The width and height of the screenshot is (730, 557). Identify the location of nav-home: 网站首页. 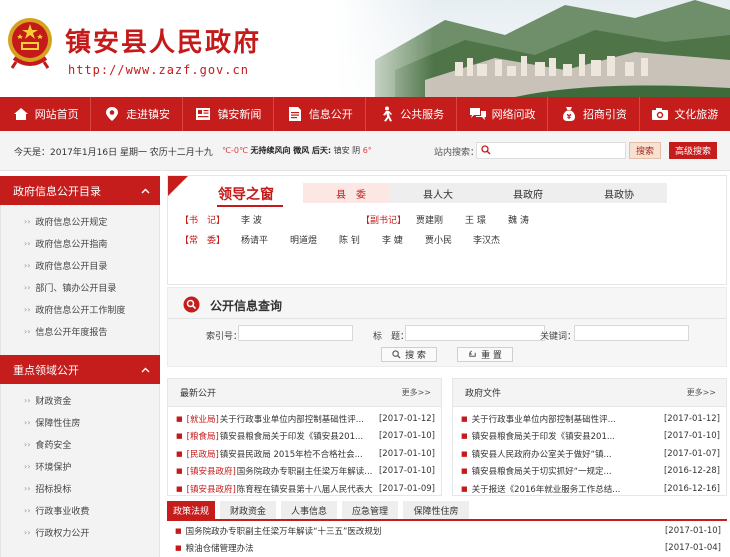
(46, 114).